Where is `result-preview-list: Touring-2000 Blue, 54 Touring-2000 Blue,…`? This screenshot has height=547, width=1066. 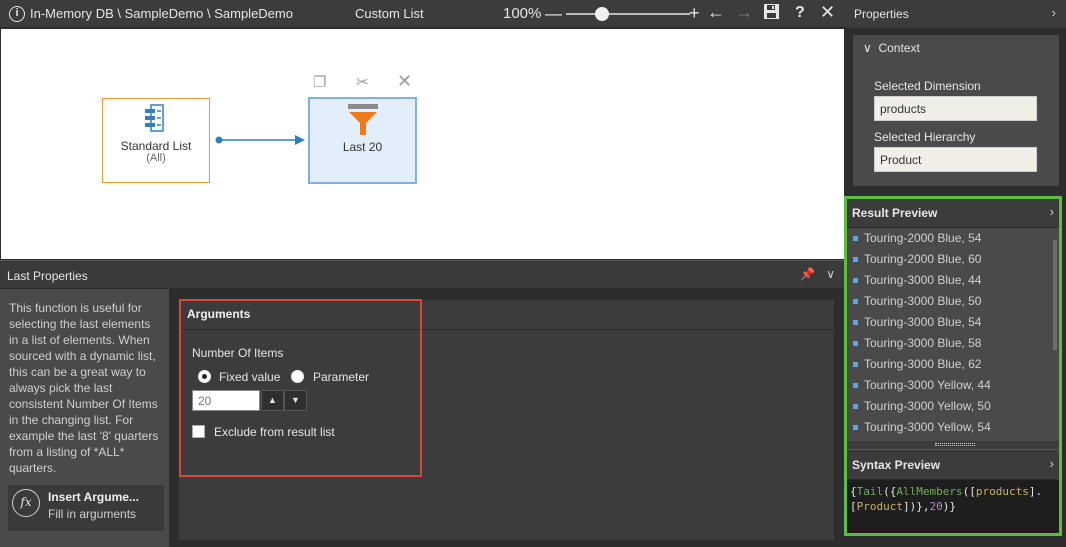 result-preview-list: Touring-2000 Blue, 54 Touring-2000 Blue,… is located at coordinates (949, 334).